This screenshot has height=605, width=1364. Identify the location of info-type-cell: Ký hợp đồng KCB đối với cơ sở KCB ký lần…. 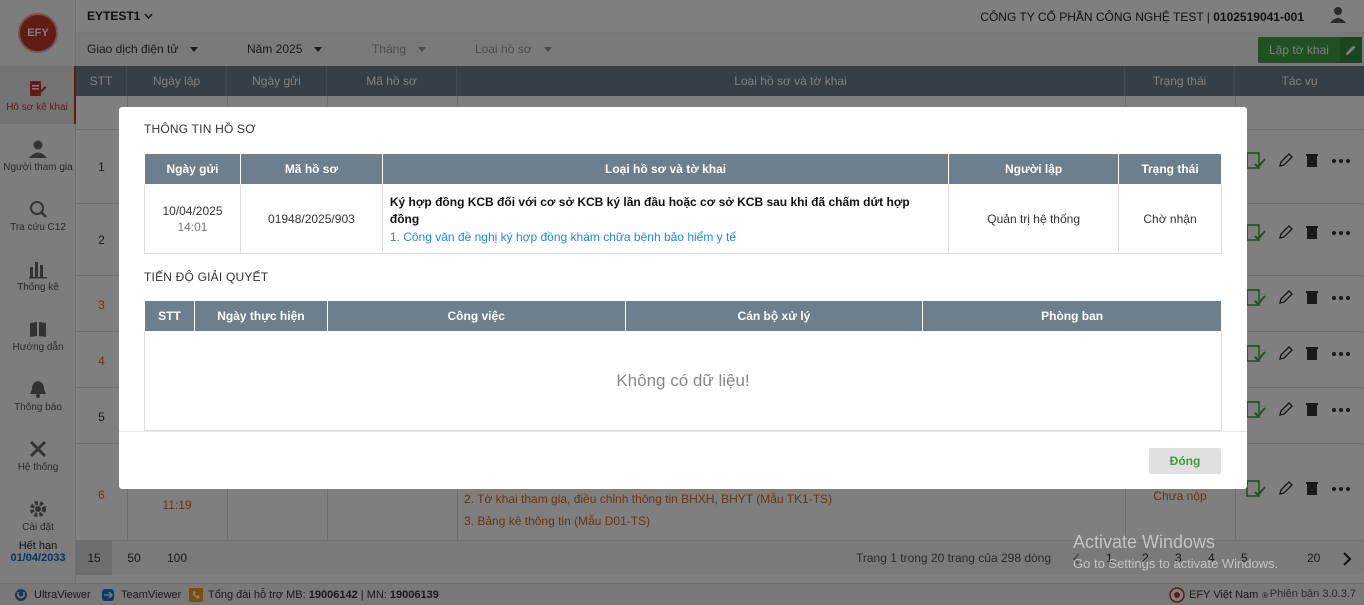
(665, 219).